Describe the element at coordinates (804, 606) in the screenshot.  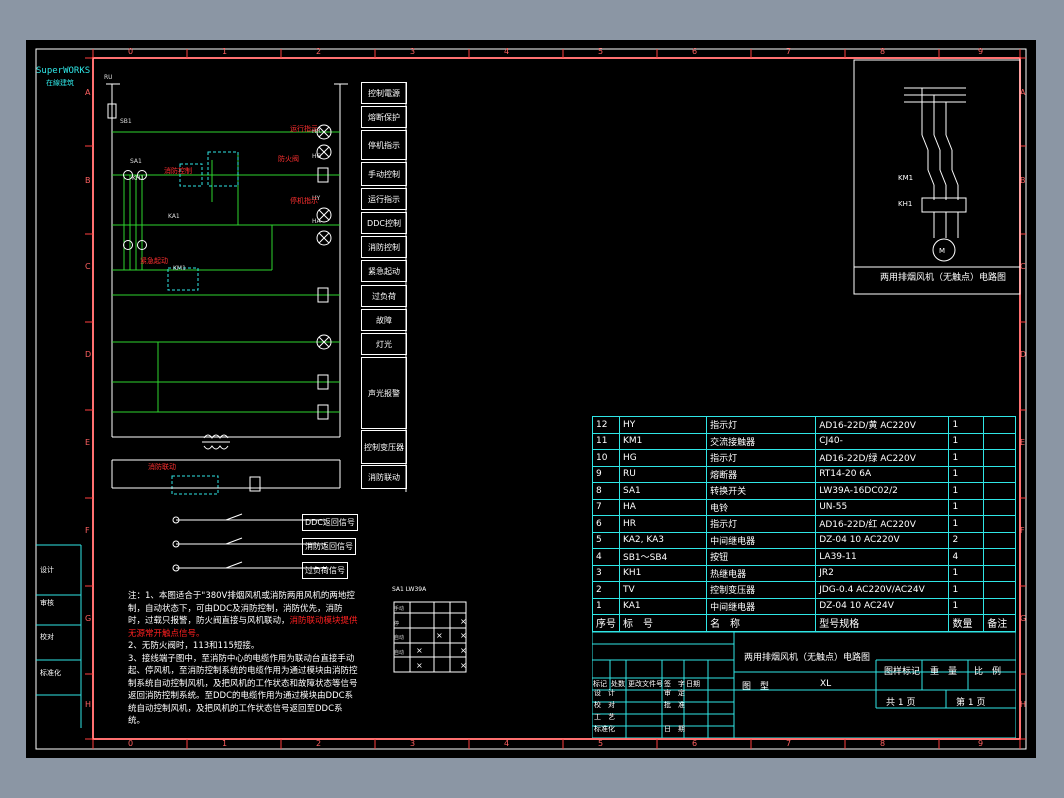
I see `parts-row: 1 KA1 中间继电器 DZ-04 10 AC24V 1` at that location.